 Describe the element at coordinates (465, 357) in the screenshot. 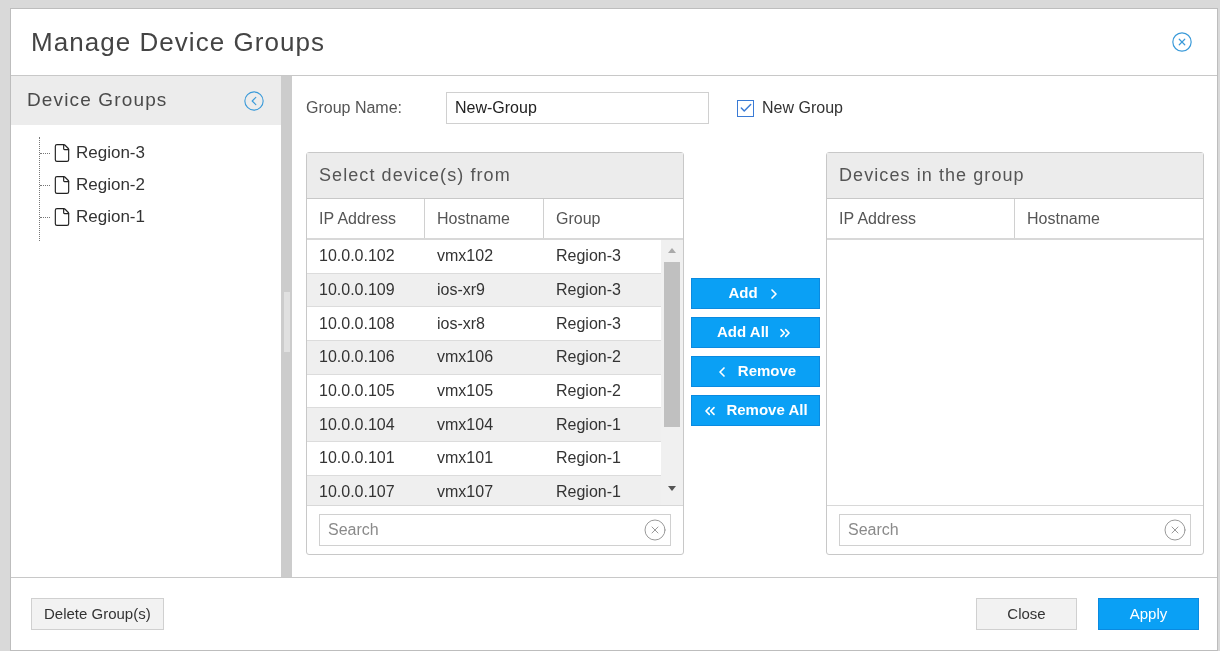

I see `table-cell-text: vmx106` at that location.